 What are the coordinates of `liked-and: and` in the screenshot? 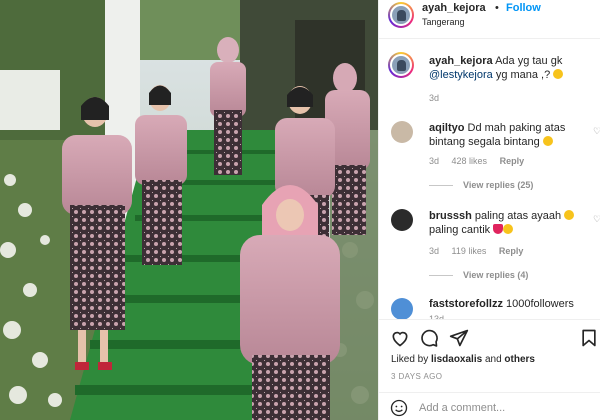 It's located at (493, 359).